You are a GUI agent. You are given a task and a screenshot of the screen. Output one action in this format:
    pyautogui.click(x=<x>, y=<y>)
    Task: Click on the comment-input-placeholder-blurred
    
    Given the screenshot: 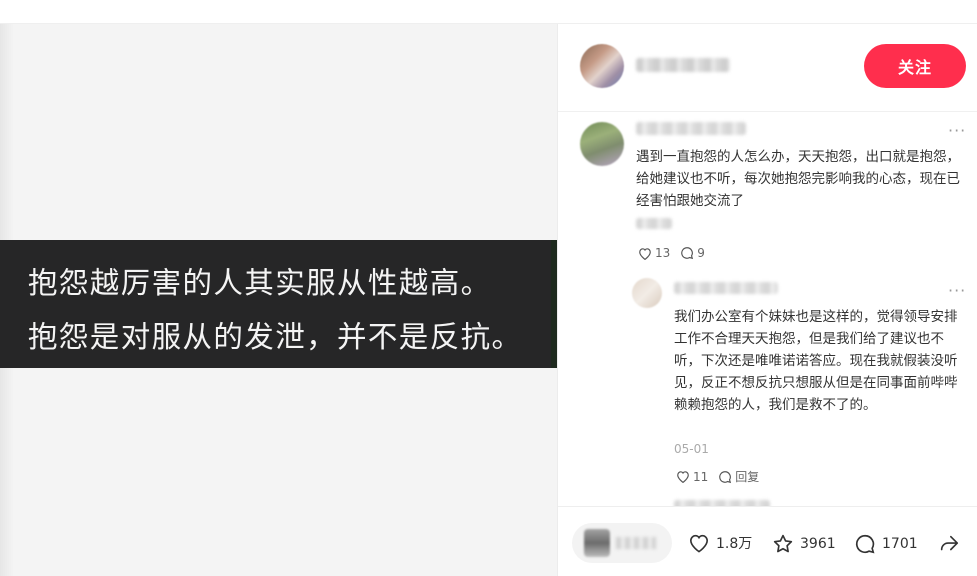 What is the action you would take?
    pyautogui.click(x=636, y=543)
    